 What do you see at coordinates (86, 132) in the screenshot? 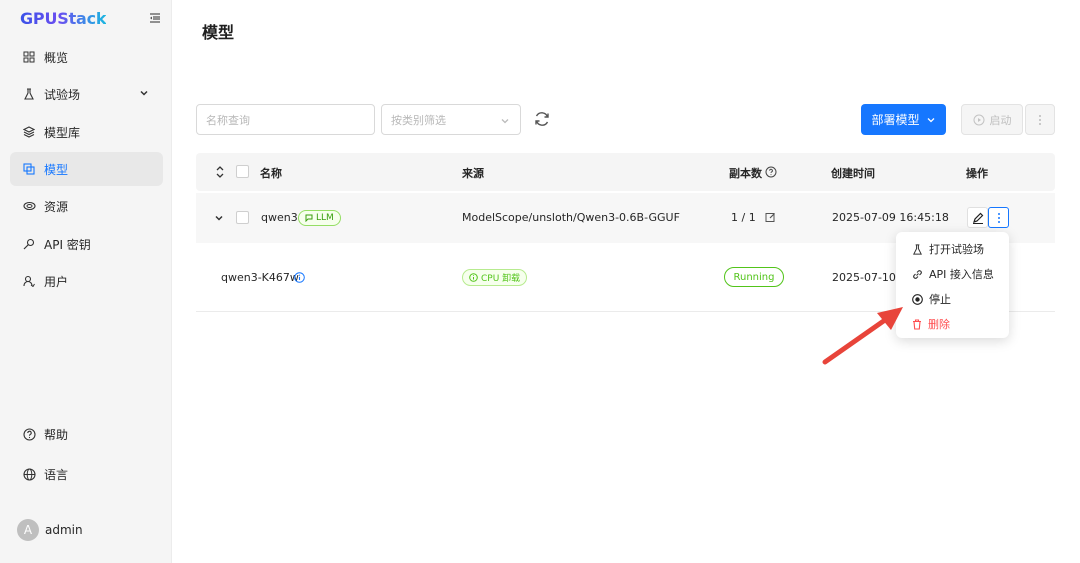
I see `sidebar-item-model-catalog: 模型库` at bounding box center [86, 132].